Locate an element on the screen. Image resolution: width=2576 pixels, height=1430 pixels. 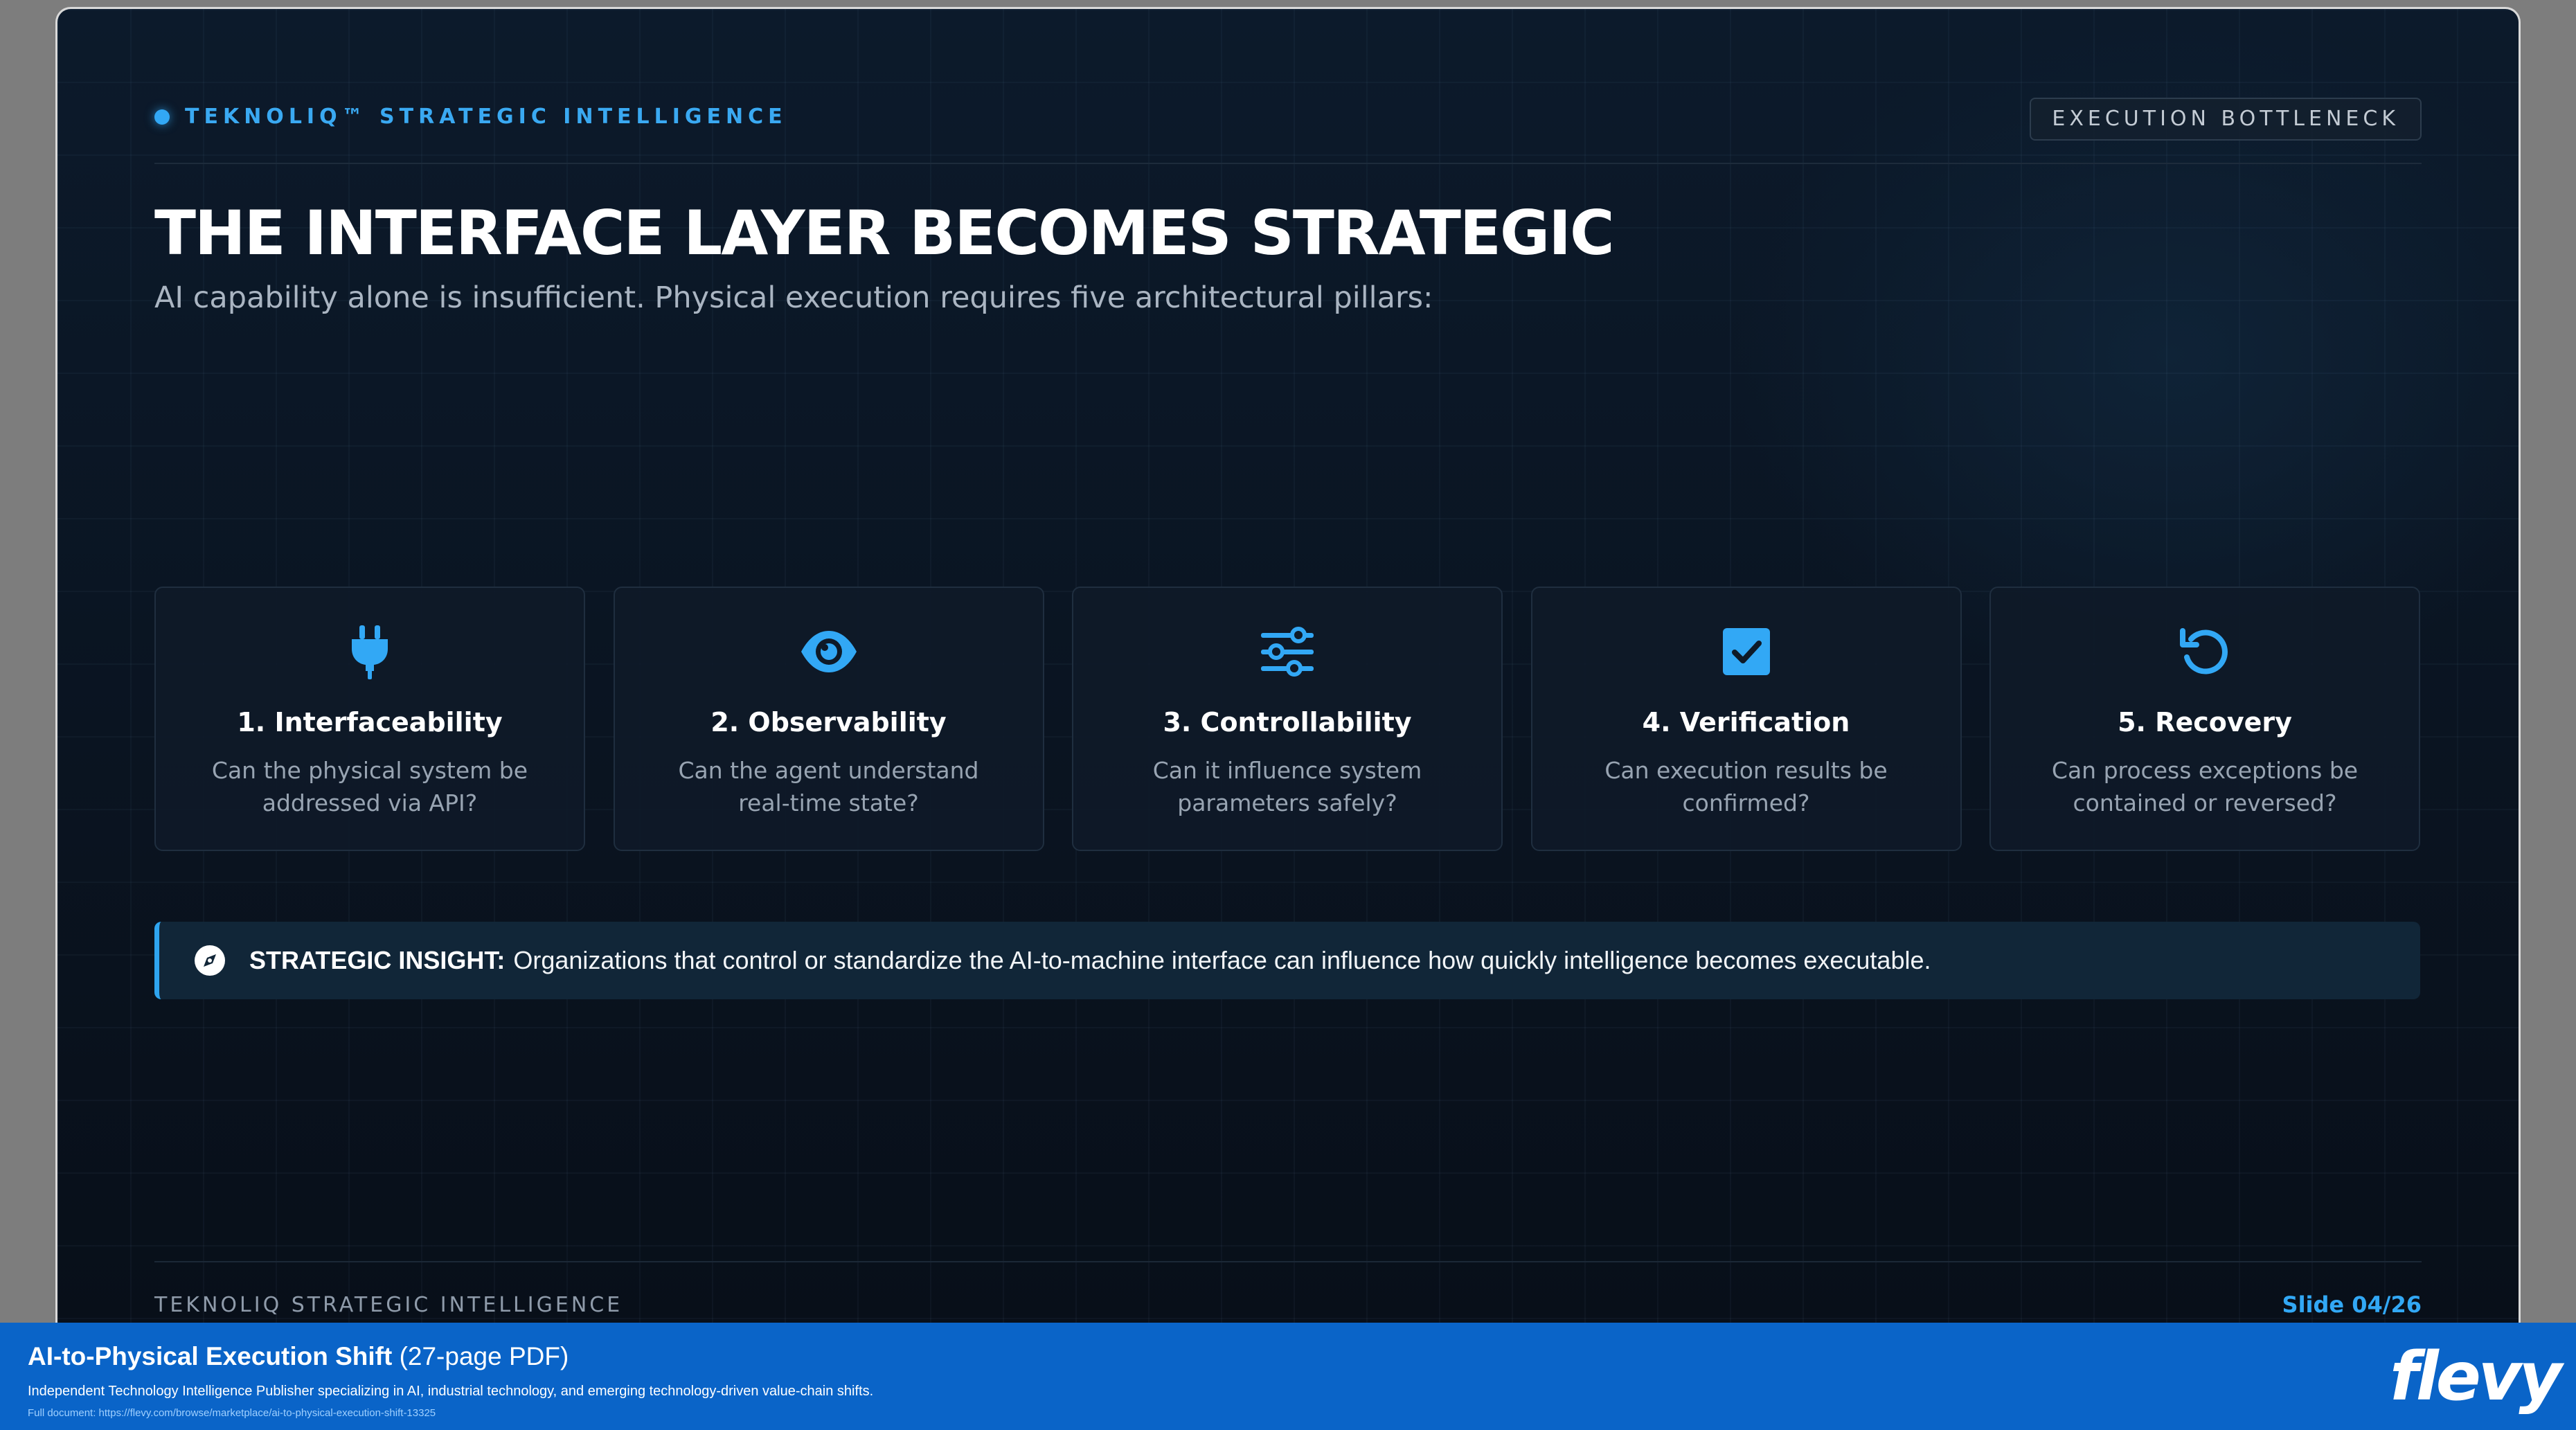
compass-icon is located at coordinates (210, 960).